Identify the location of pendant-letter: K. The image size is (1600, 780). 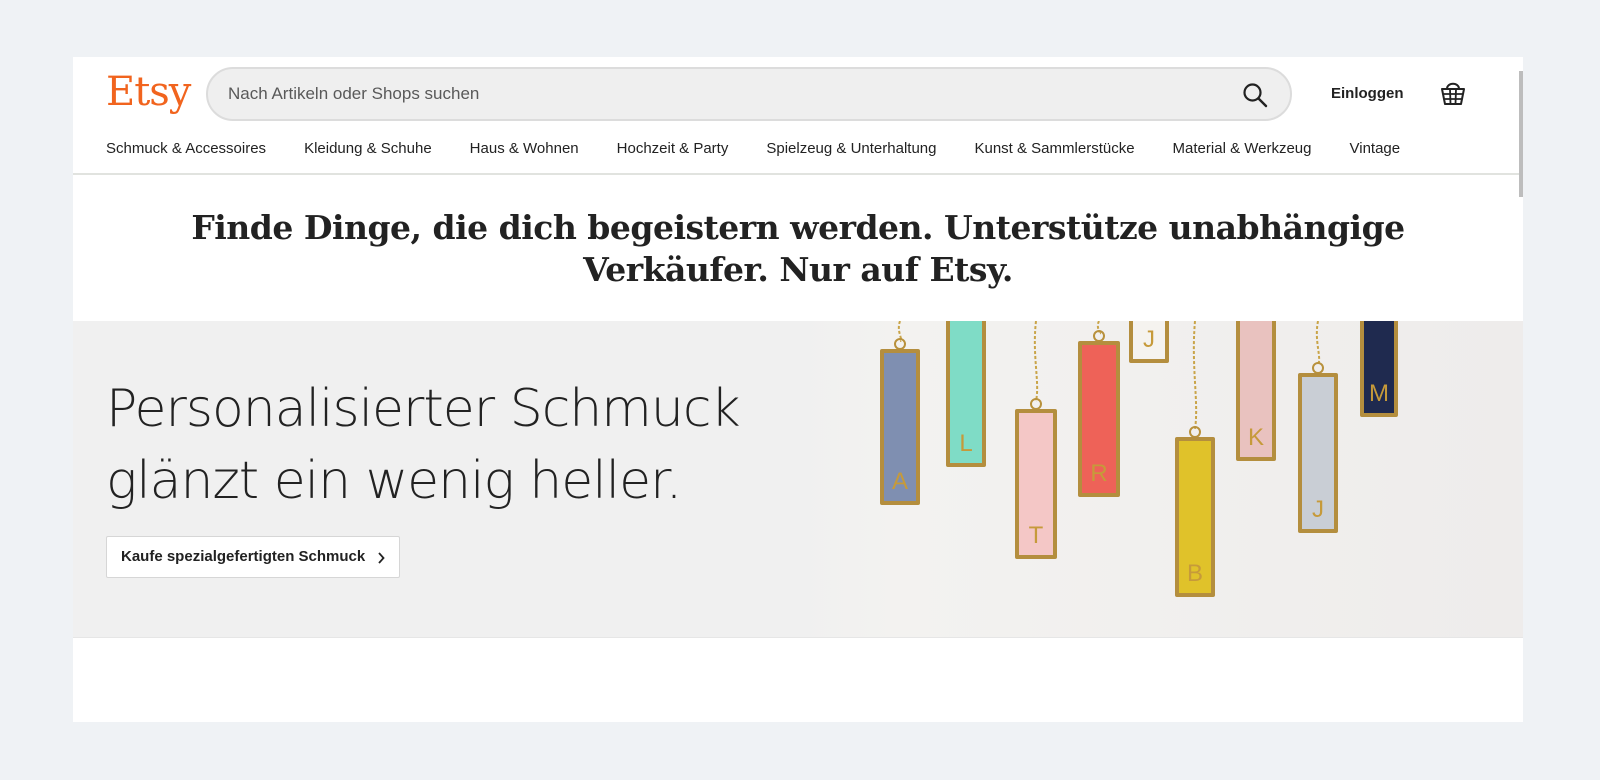
(1256, 437).